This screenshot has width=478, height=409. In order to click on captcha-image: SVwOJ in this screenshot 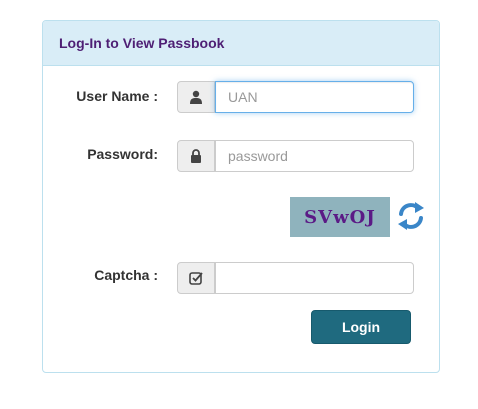, I will do `click(340, 217)`.